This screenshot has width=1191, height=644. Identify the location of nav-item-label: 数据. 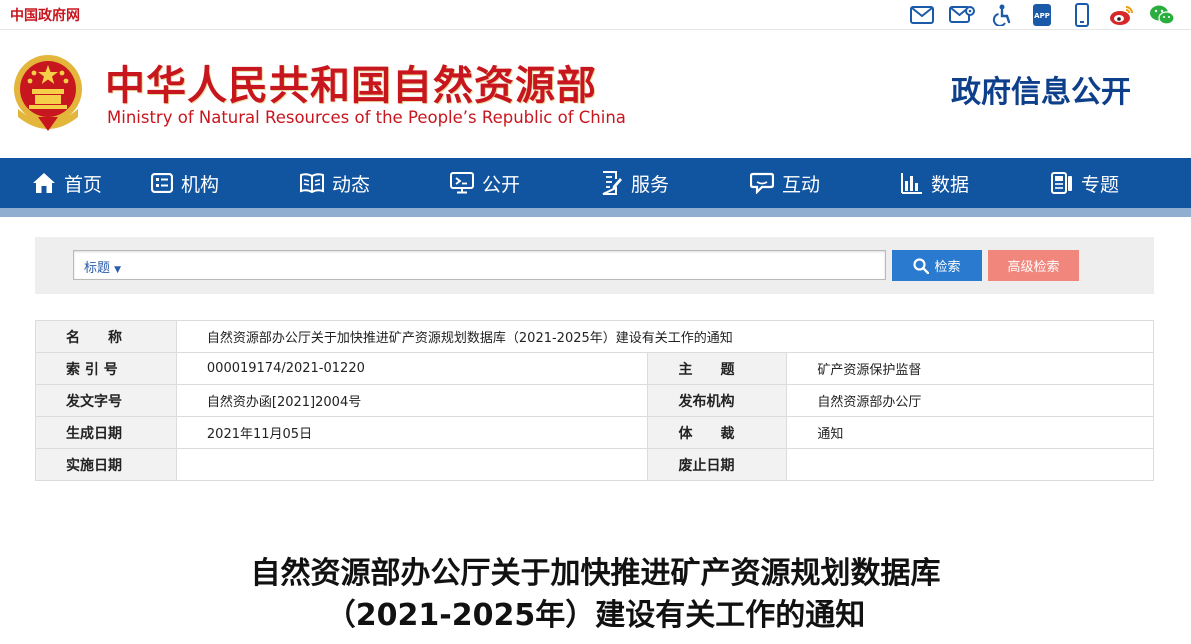
(949, 184).